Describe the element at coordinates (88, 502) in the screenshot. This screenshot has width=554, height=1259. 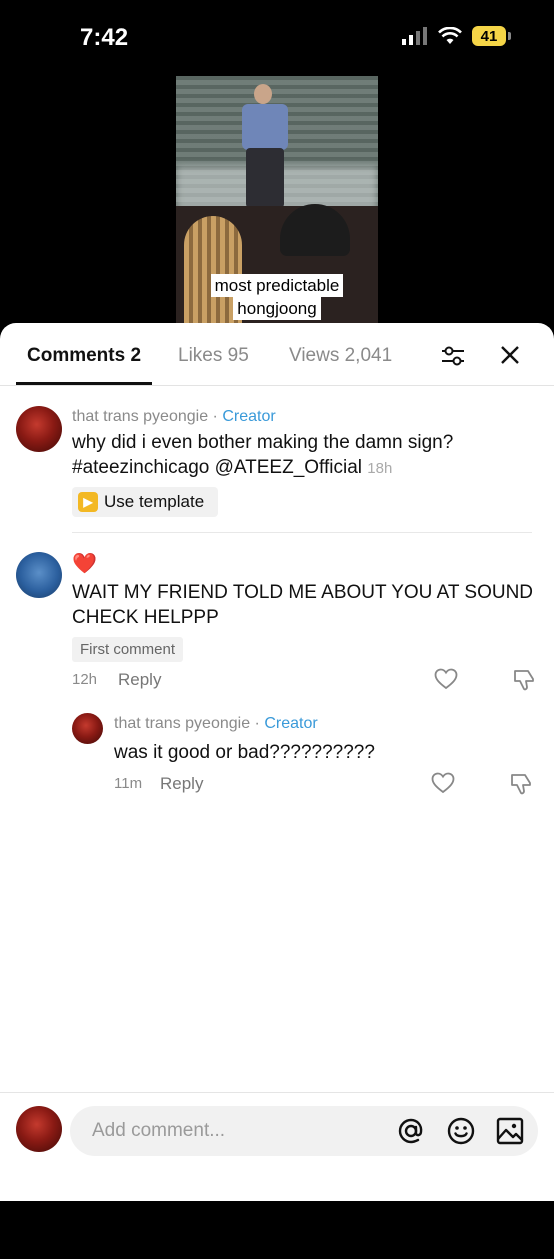
I see `template-icon: ▶` at that location.